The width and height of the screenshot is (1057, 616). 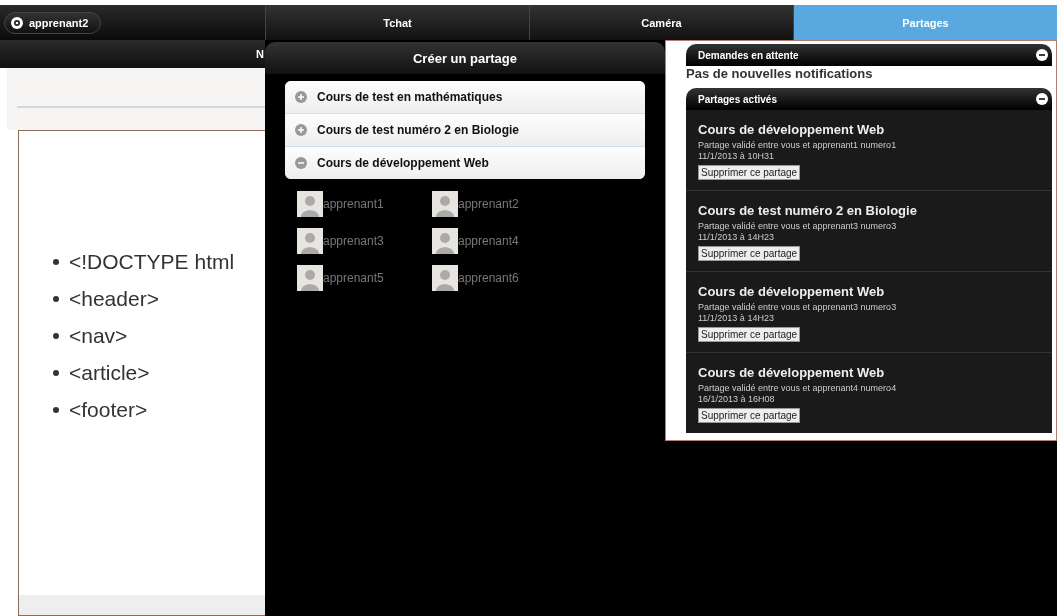 What do you see at coordinates (109, 372) in the screenshot?
I see `bullet-text: <article>` at bounding box center [109, 372].